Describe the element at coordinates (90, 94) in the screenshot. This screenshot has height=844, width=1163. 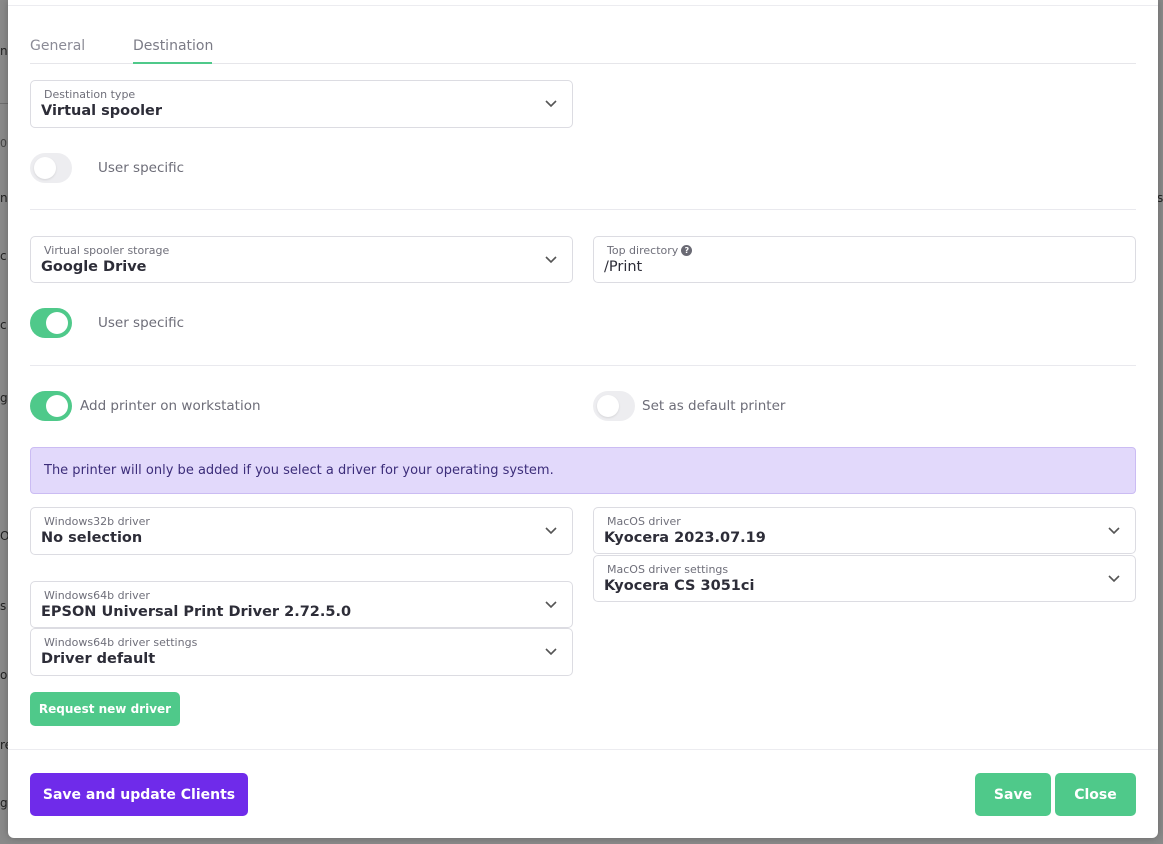
I see `destination-type-label: Destination type` at that location.